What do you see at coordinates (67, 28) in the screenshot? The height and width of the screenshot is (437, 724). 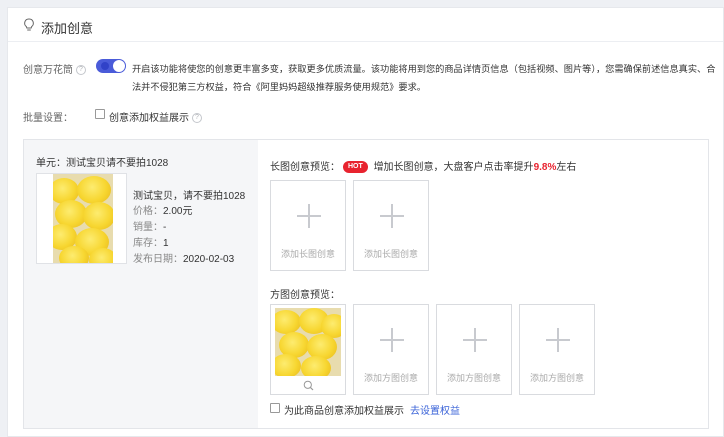 I see `page-title: 添加创意` at bounding box center [67, 28].